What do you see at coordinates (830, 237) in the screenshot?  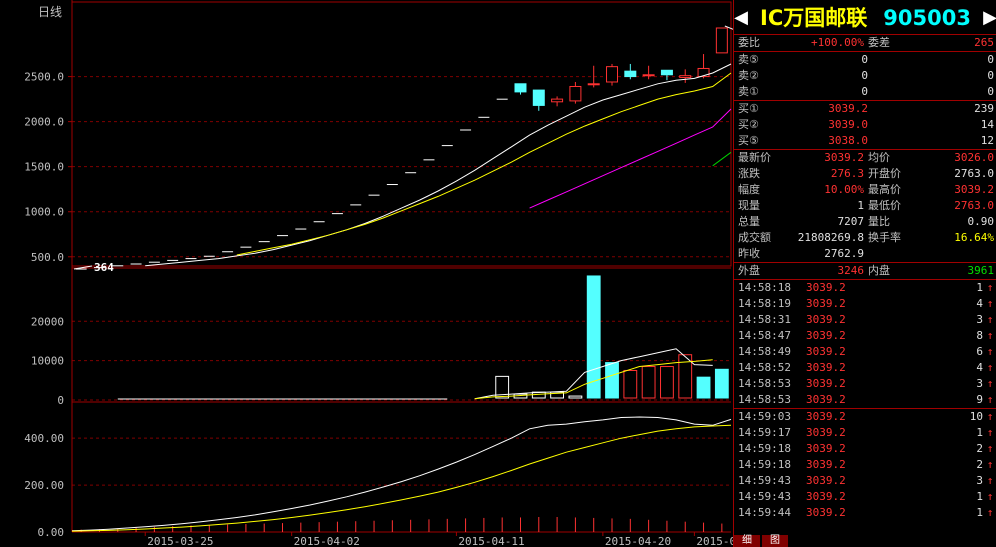 I see `stat-value: 21808269.8` at bounding box center [830, 237].